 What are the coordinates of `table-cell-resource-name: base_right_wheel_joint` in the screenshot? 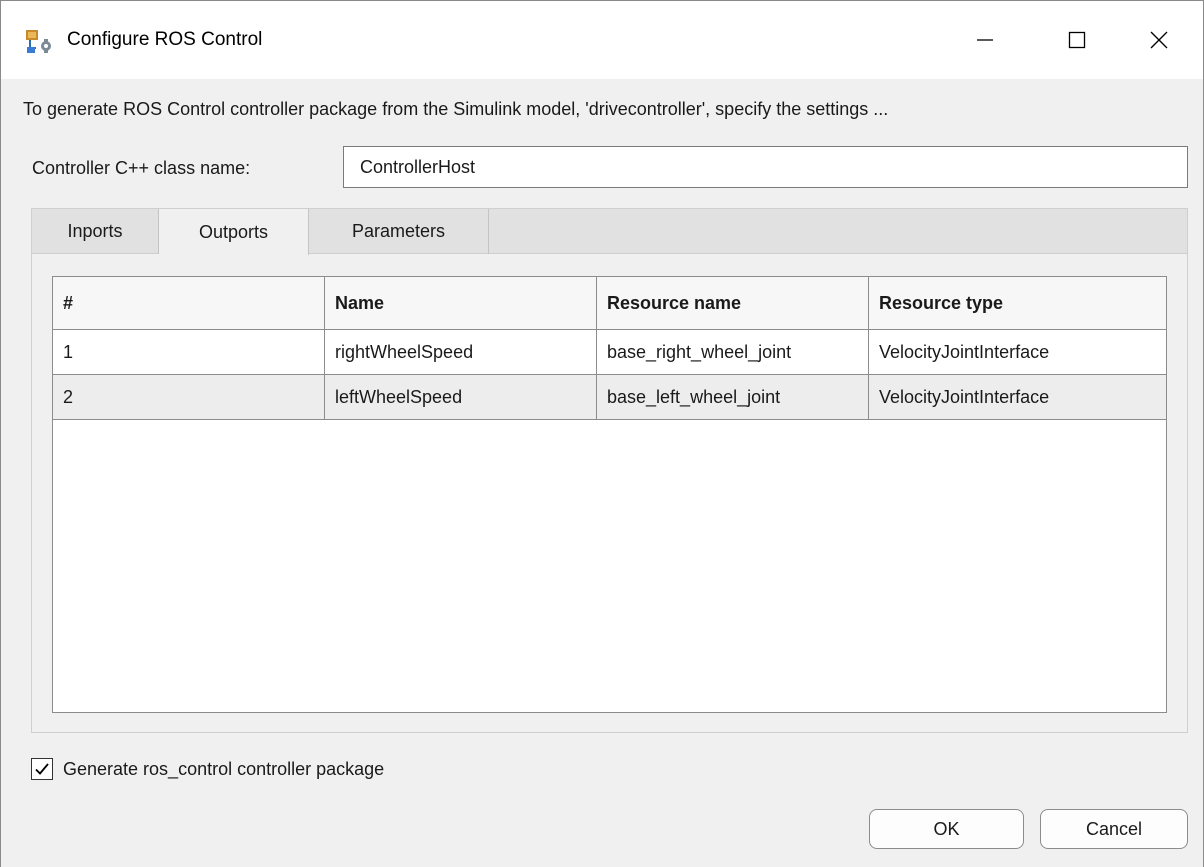 It's located at (733, 352).